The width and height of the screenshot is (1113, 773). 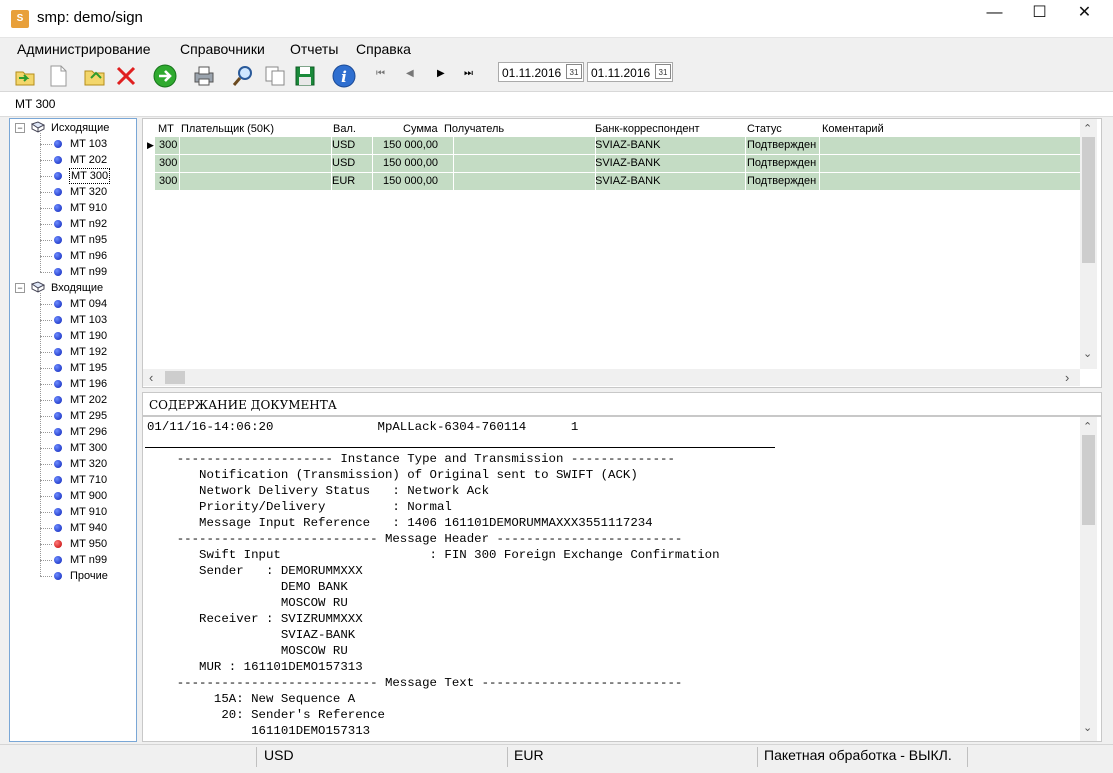 What do you see at coordinates (25, 76) in the screenshot?
I see `import-icon` at bounding box center [25, 76].